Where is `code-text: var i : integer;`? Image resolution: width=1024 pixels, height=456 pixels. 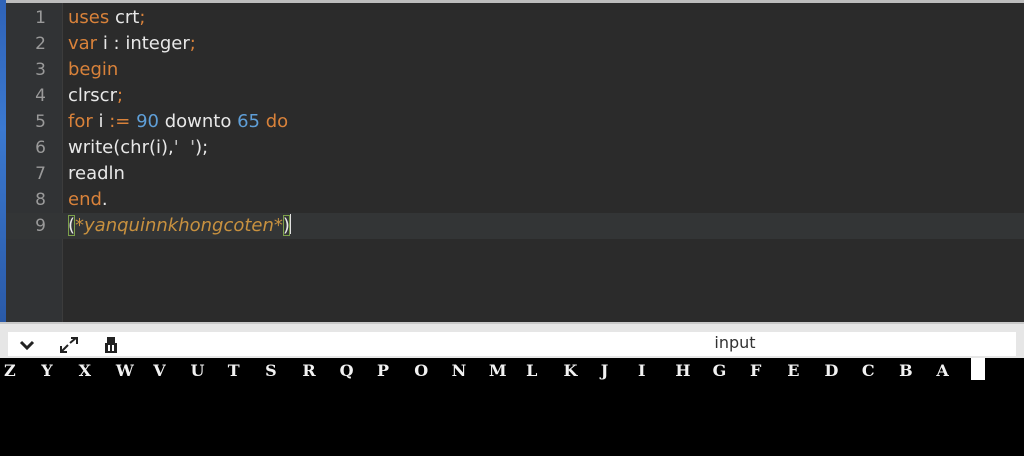
code-text: var i : integer; is located at coordinates (132, 44).